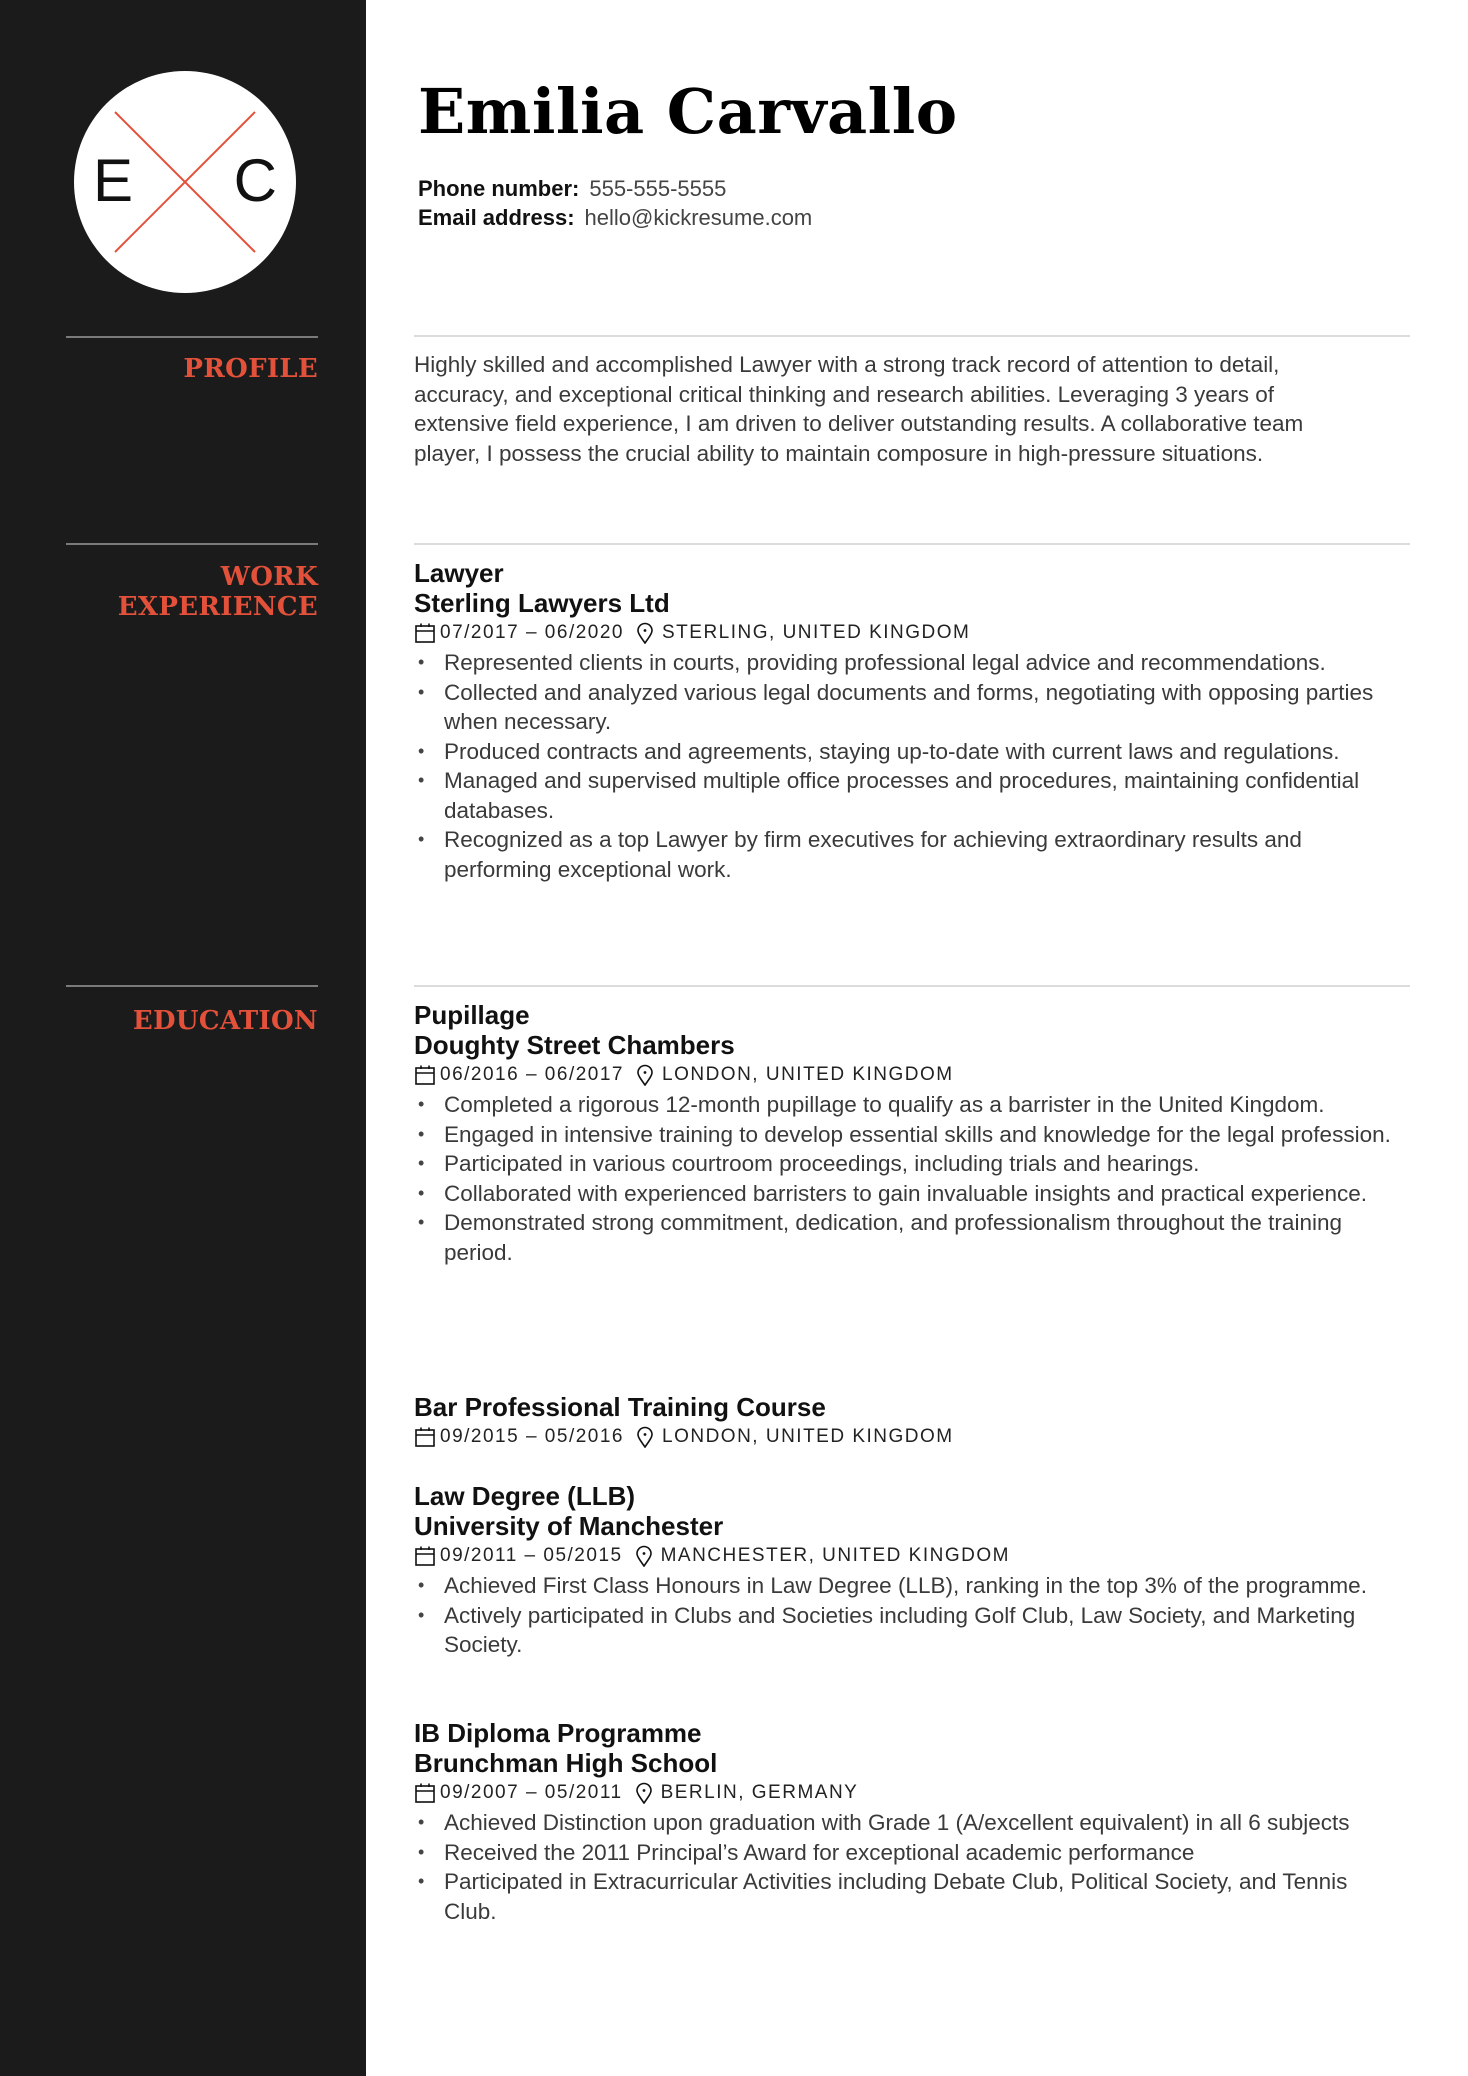 This screenshot has width=1468, height=2076. What do you see at coordinates (217, 607) in the screenshot?
I see `section-heading-line: EXPERIENCE` at bounding box center [217, 607].